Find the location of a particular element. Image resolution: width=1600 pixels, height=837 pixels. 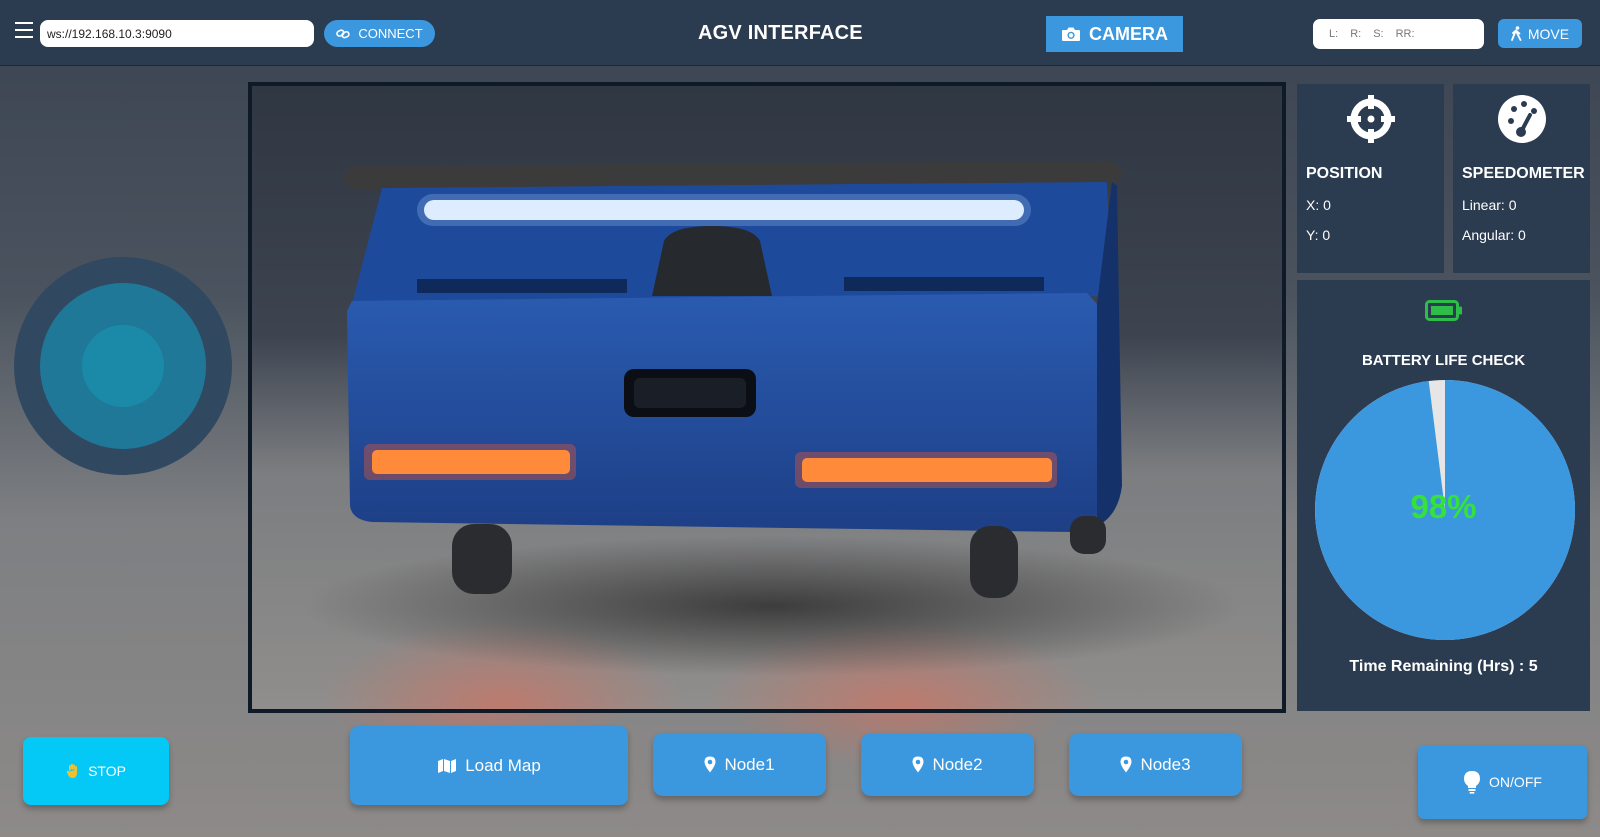

hand-icon is located at coordinates (72, 770).